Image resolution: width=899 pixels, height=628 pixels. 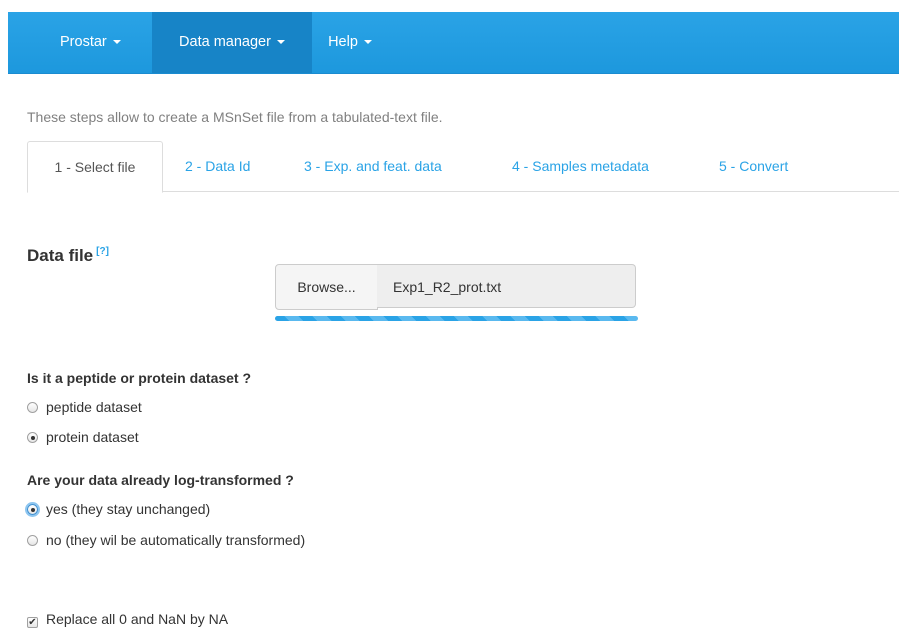 What do you see at coordinates (137, 619) in the screenshot?
I see `replace-zeros-label: Replace all 0 and NaN by NA` at bounding box center [137, 619].